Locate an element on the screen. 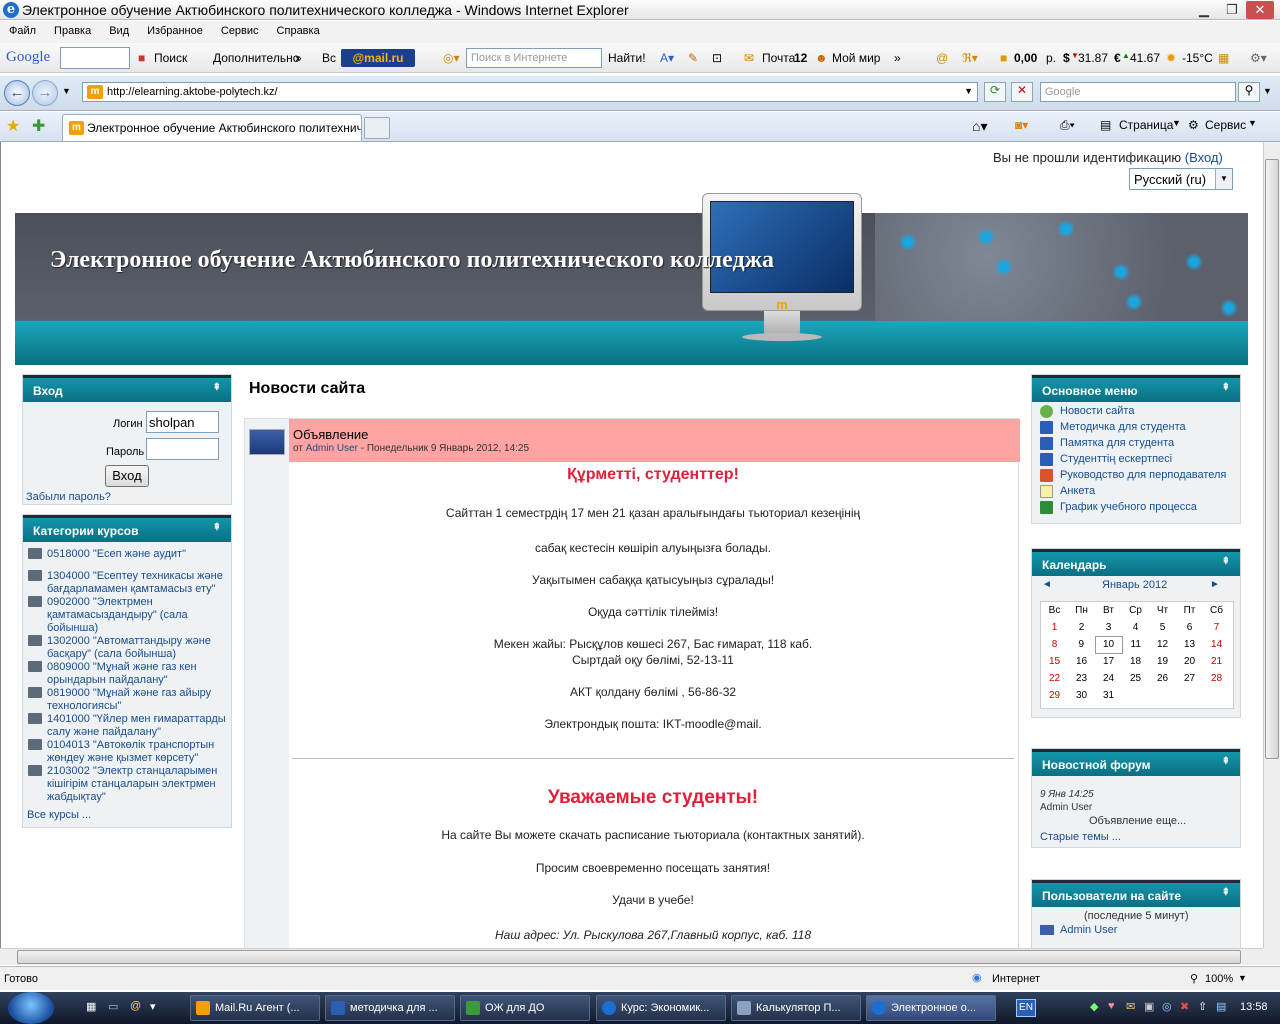 This screenshot has height=1024, width=1280. avatar is located at coordinates (267, 442).